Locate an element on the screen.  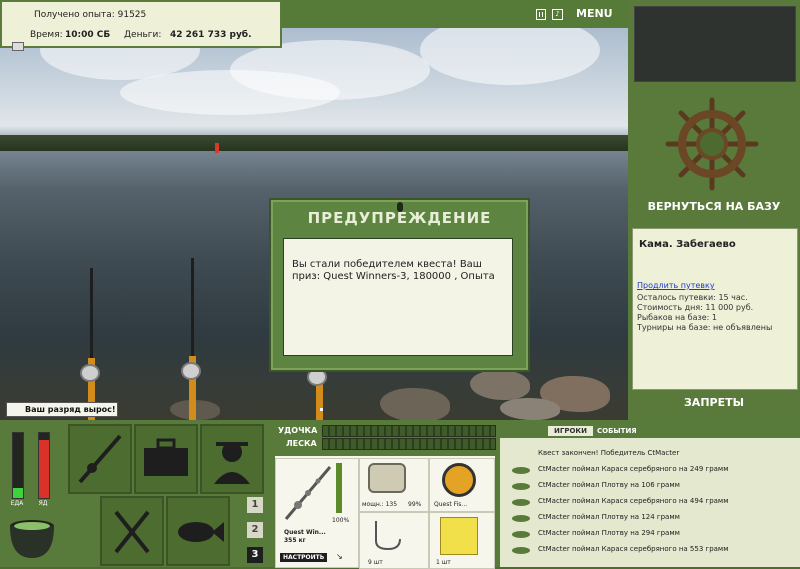
line-tension-label: ЛЕСКА is located at coordinates (301, 443).